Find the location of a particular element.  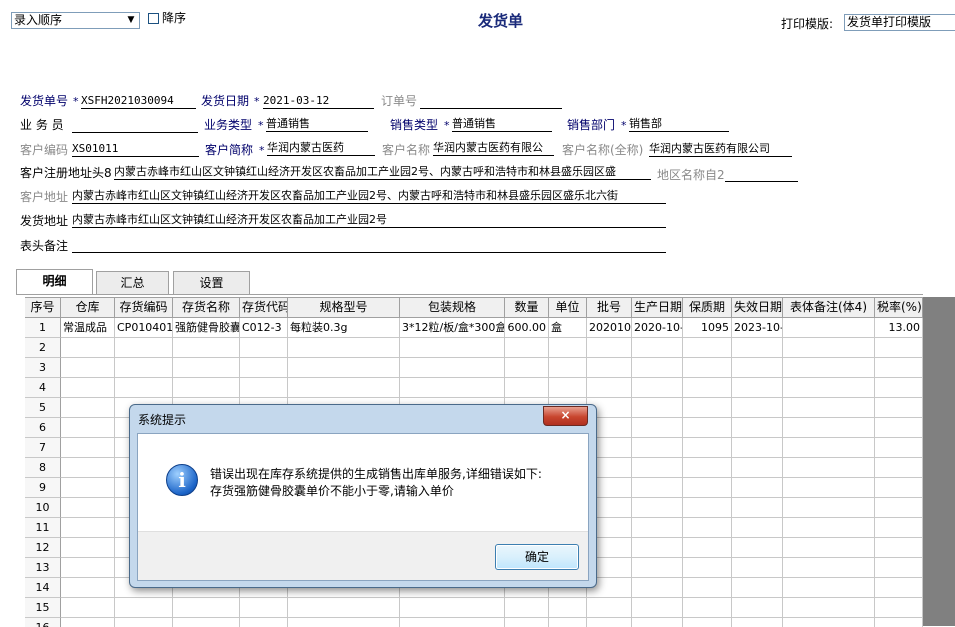

table-cell: C012-3 is located at coordinates (264, 328).